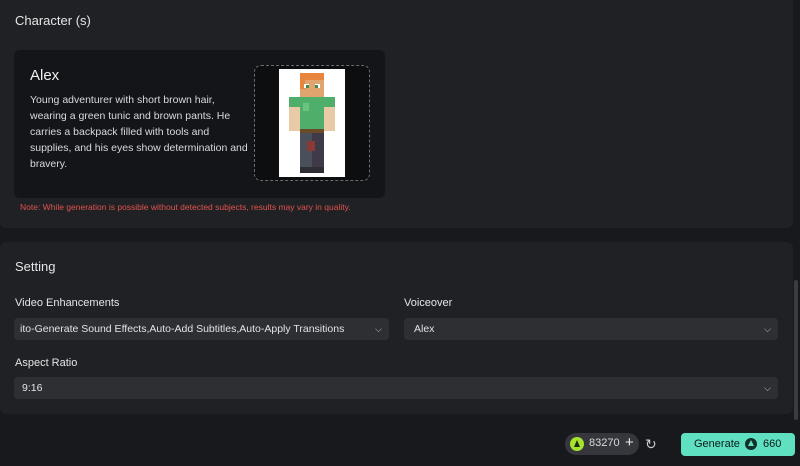 The width and height of the screenshot is (800, 466). Describe the element at coordinates (717, 444) in the screenshot. I see `generate-label: Generate` at that location.